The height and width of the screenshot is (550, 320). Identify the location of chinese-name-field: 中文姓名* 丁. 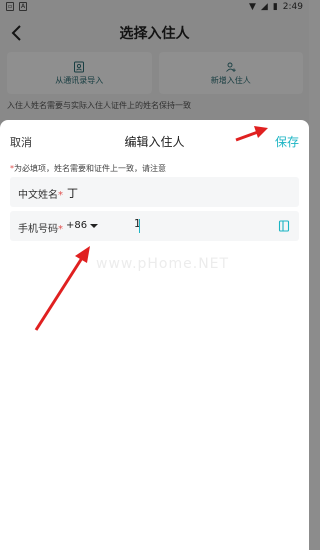
(154, 192).